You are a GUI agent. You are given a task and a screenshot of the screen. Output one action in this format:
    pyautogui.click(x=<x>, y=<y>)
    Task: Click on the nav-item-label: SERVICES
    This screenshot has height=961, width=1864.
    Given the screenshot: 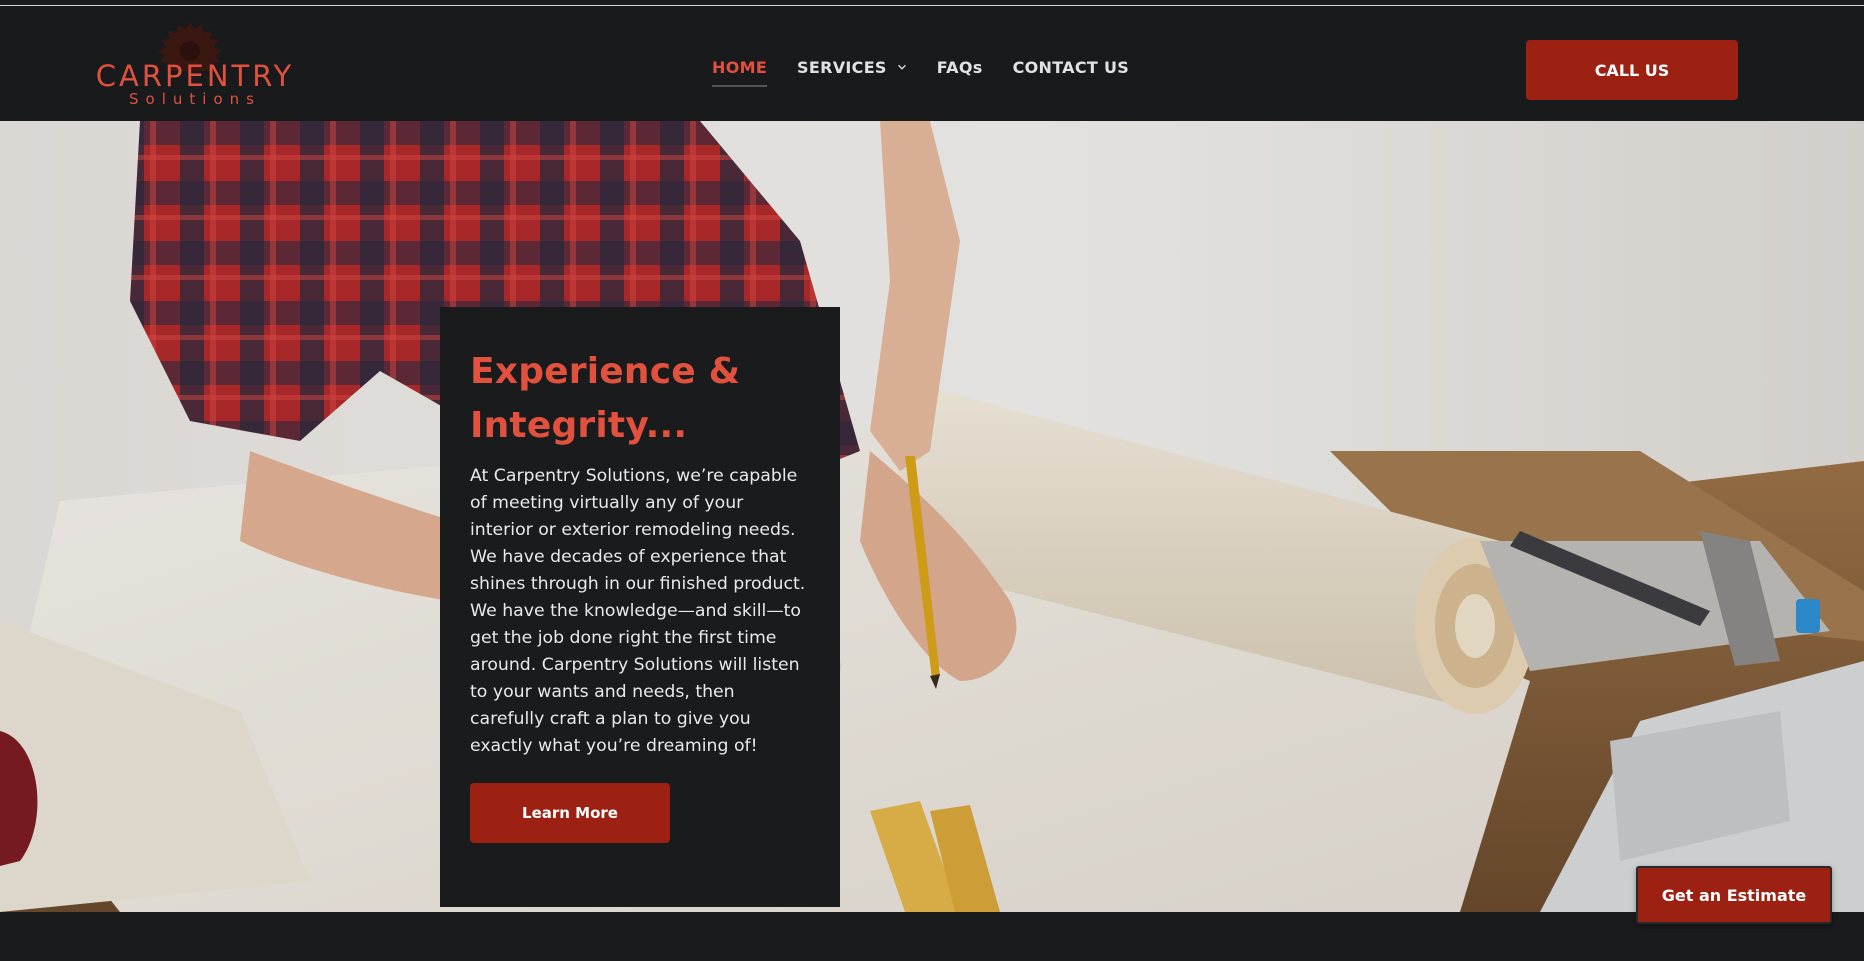 What is the action you would take?
    pyautogui.click(x=842, y=67)
    